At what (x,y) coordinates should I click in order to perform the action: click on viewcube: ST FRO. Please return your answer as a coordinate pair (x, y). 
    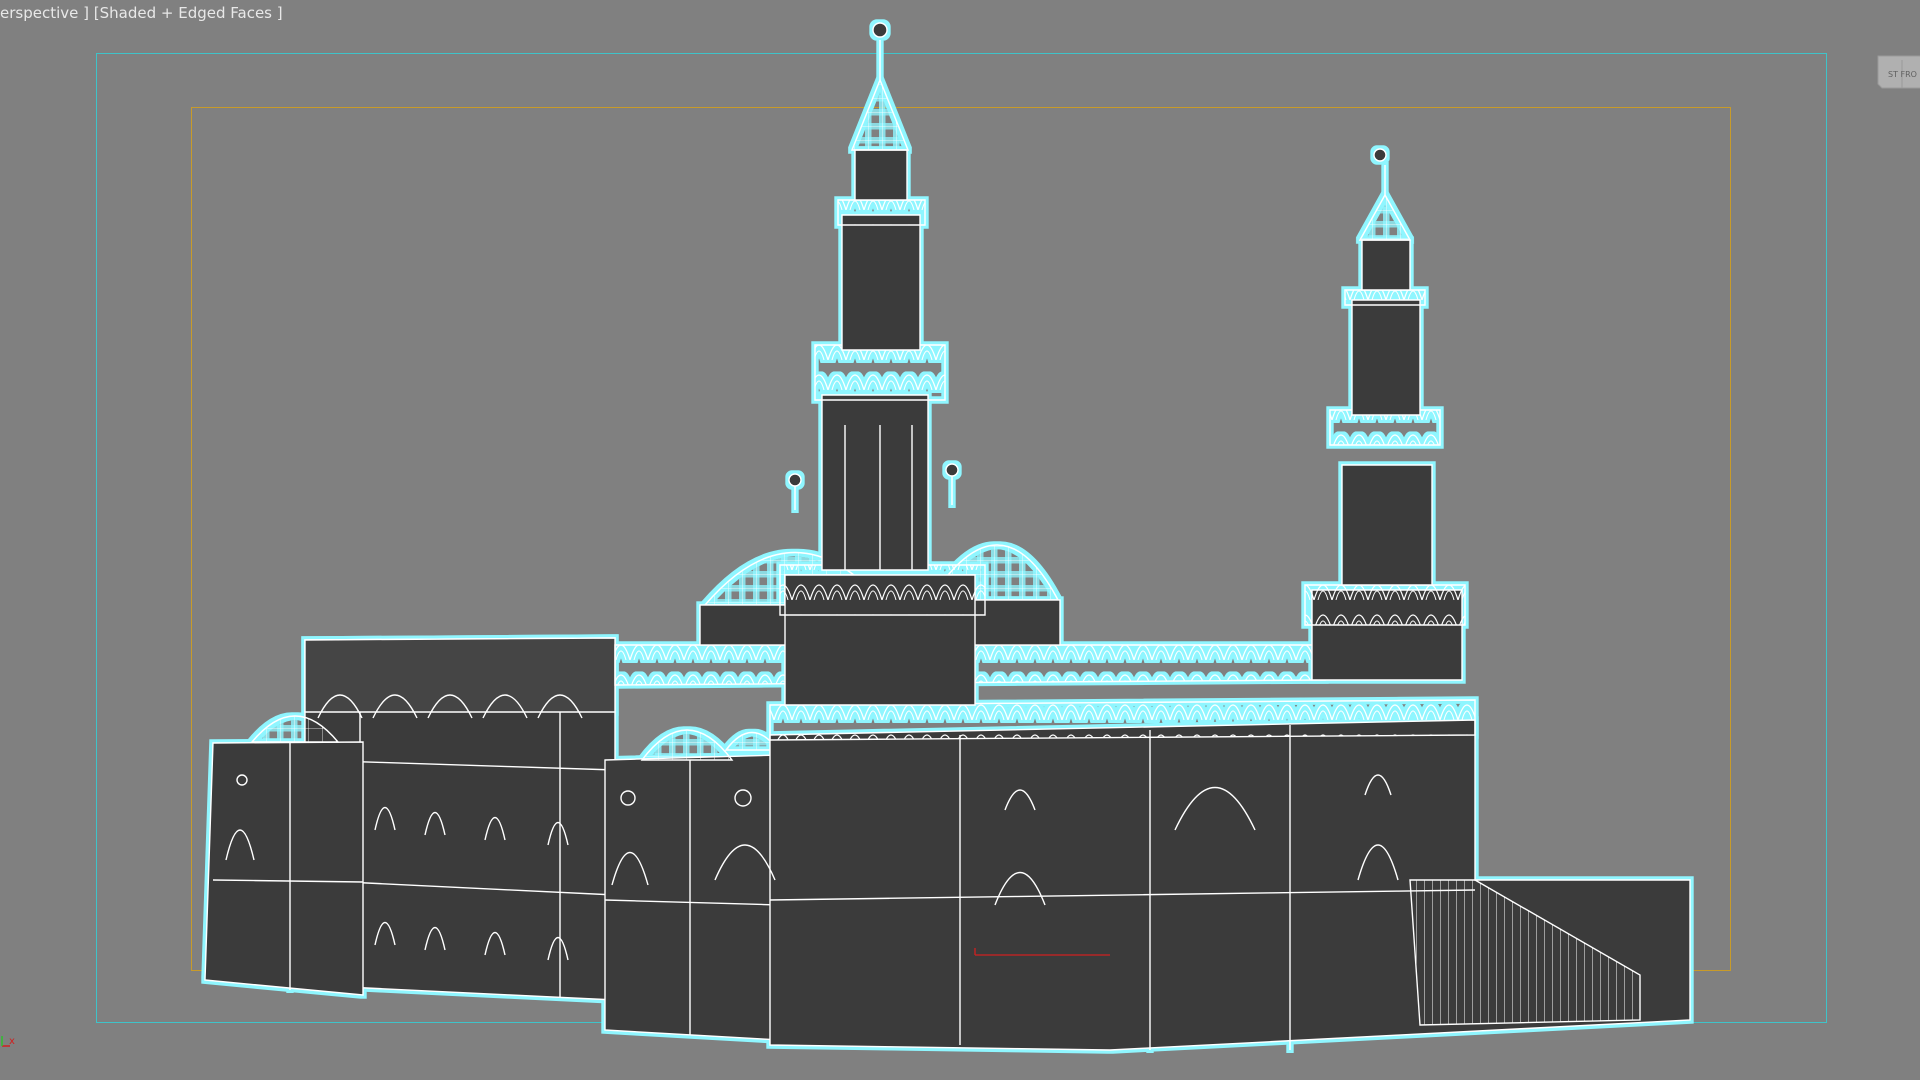
    Looking at the image, I should click on (1897, 70).